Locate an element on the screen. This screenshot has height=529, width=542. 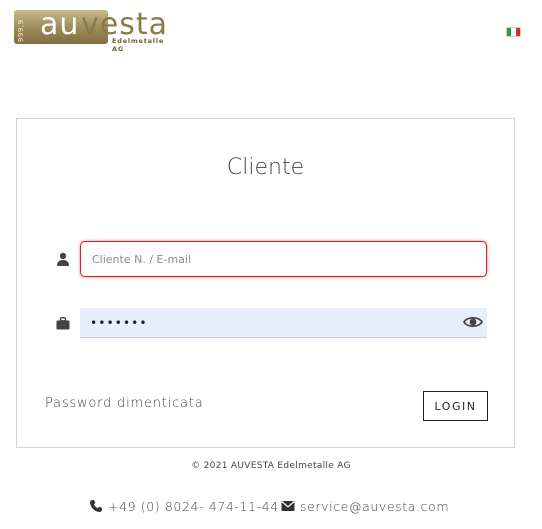
password-field-wrapper is located at coordinates (283, 323).